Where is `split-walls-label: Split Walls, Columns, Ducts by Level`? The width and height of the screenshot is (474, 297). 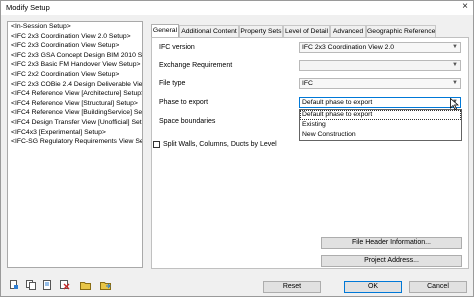 split-walls-label: Split Walls, Columns, Ducts by Level is located at coordinates (220, 144).